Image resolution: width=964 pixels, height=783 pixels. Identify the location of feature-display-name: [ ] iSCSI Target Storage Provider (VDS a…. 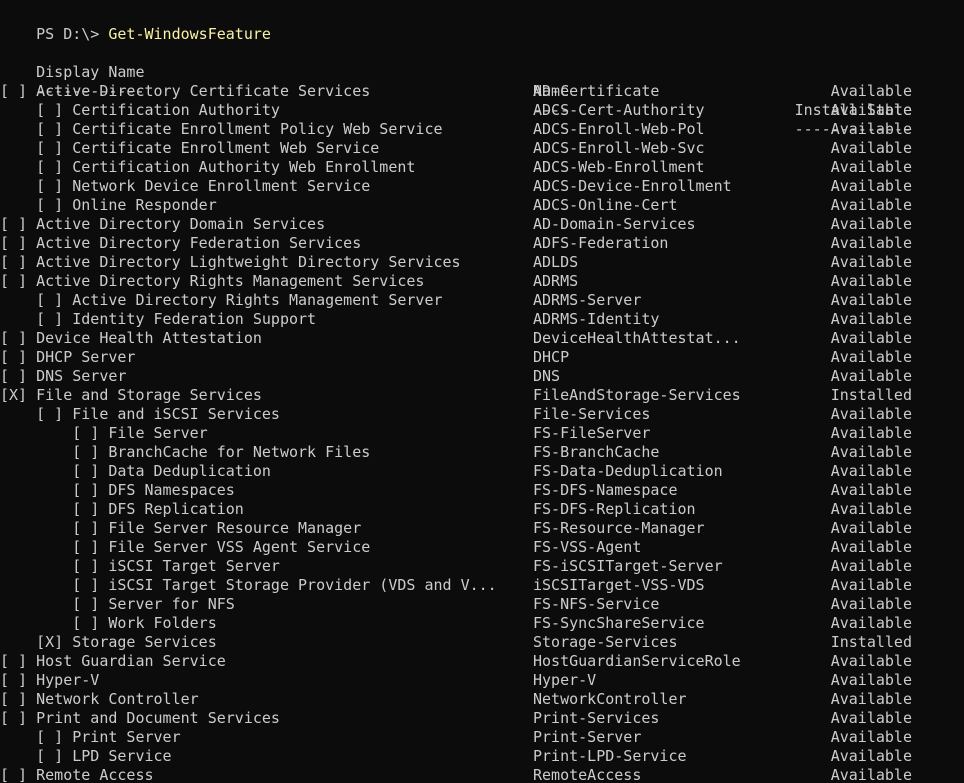
(248, 585).